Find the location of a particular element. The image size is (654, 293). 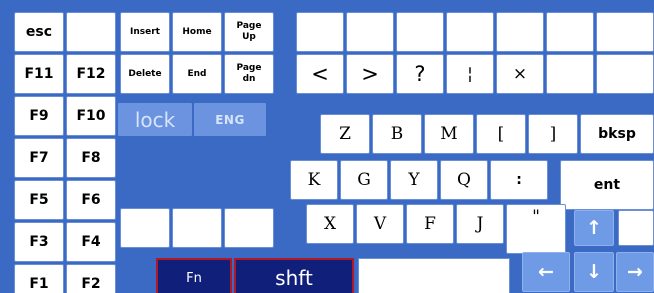

close-bracket-key: ] is located at coordinates (553, 134).